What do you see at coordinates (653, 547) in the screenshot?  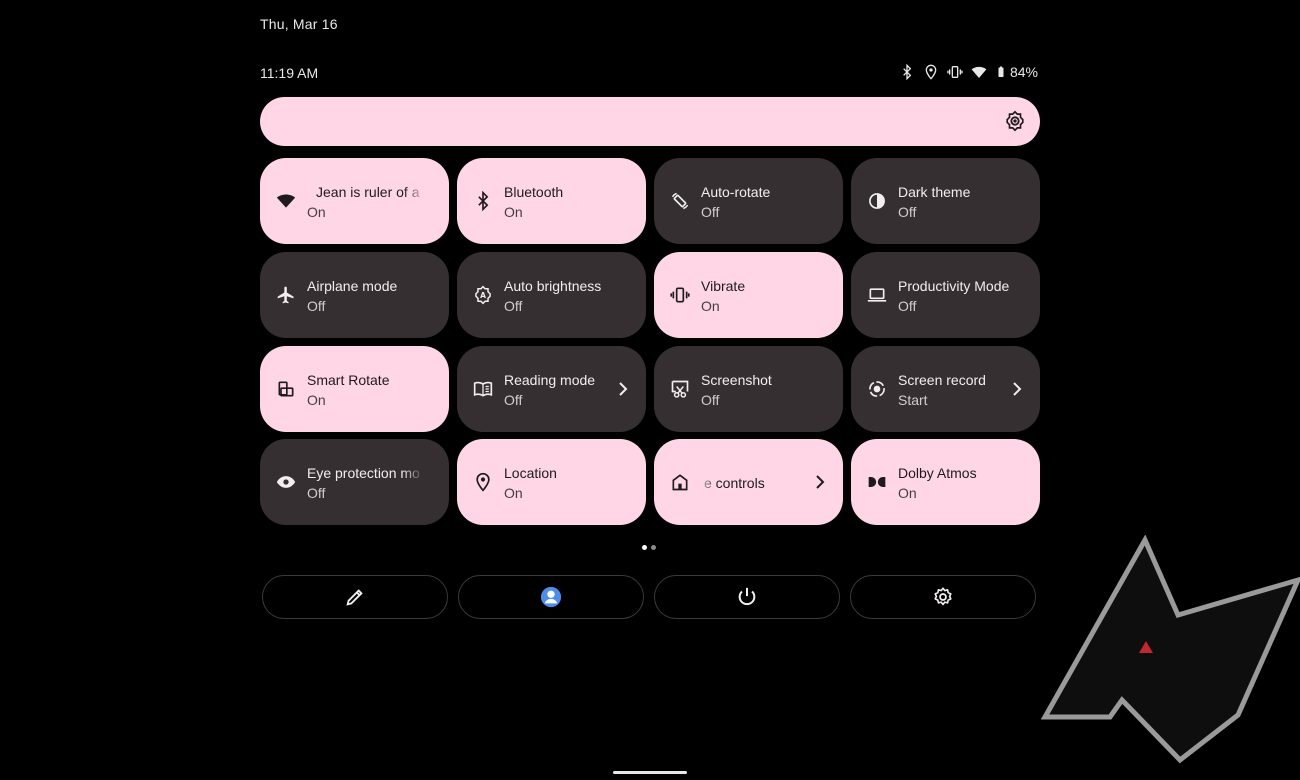 I see `page-dot` at bounding box center [653, 547].